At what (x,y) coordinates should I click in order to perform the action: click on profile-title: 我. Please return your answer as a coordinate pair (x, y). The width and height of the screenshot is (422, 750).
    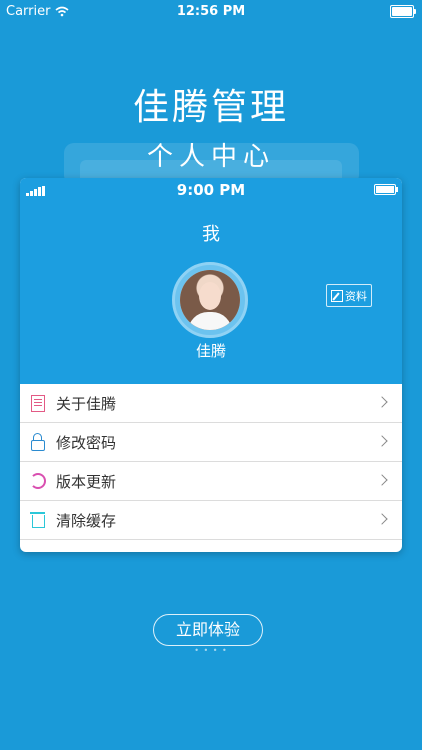
    Looking at the image, I should click on (211, 234).